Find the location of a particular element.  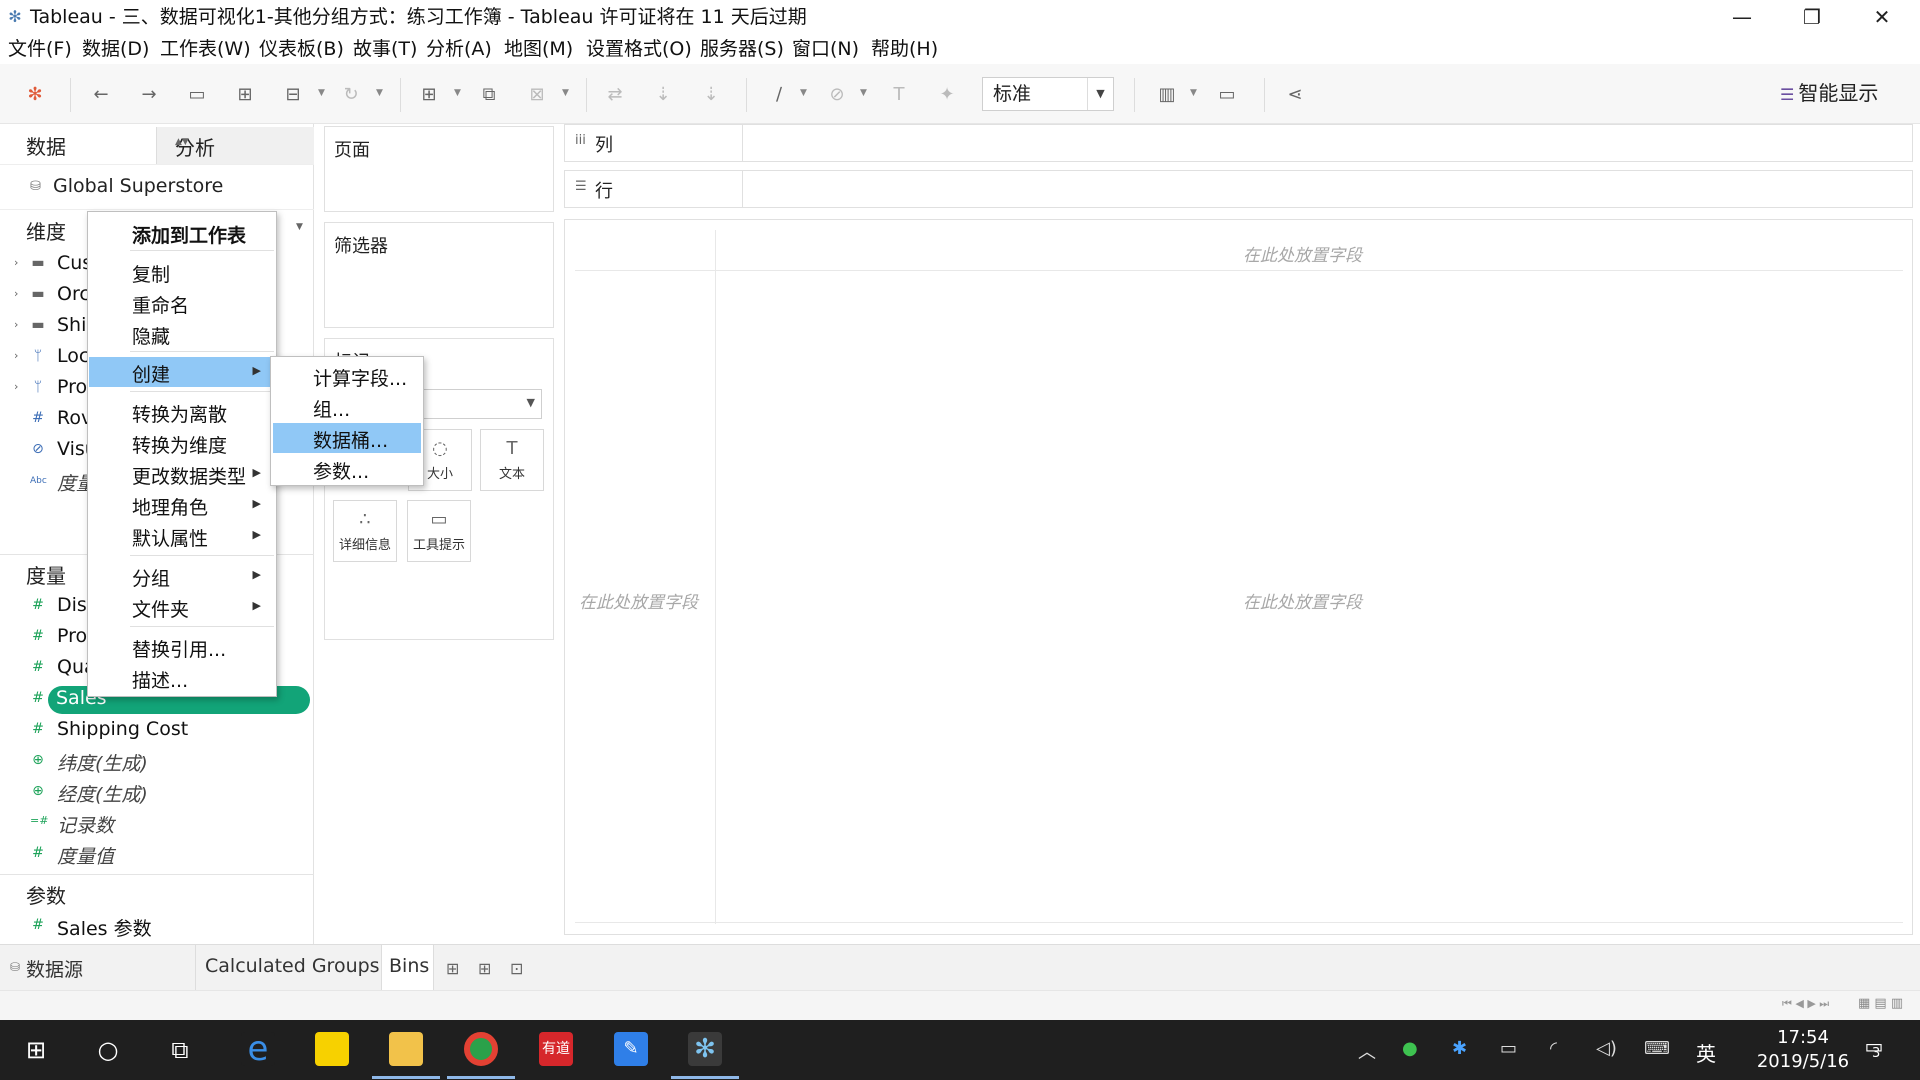

keyboard-icon: ⌨ is located at coordinates (1657, 1048).